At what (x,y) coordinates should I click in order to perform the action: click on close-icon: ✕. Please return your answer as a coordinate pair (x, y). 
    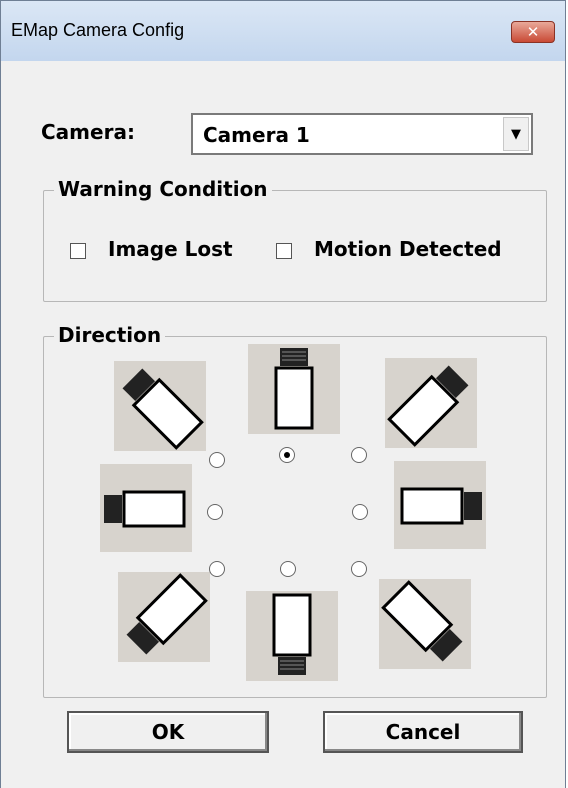
    Looking at the image, I should click on (533, 32).